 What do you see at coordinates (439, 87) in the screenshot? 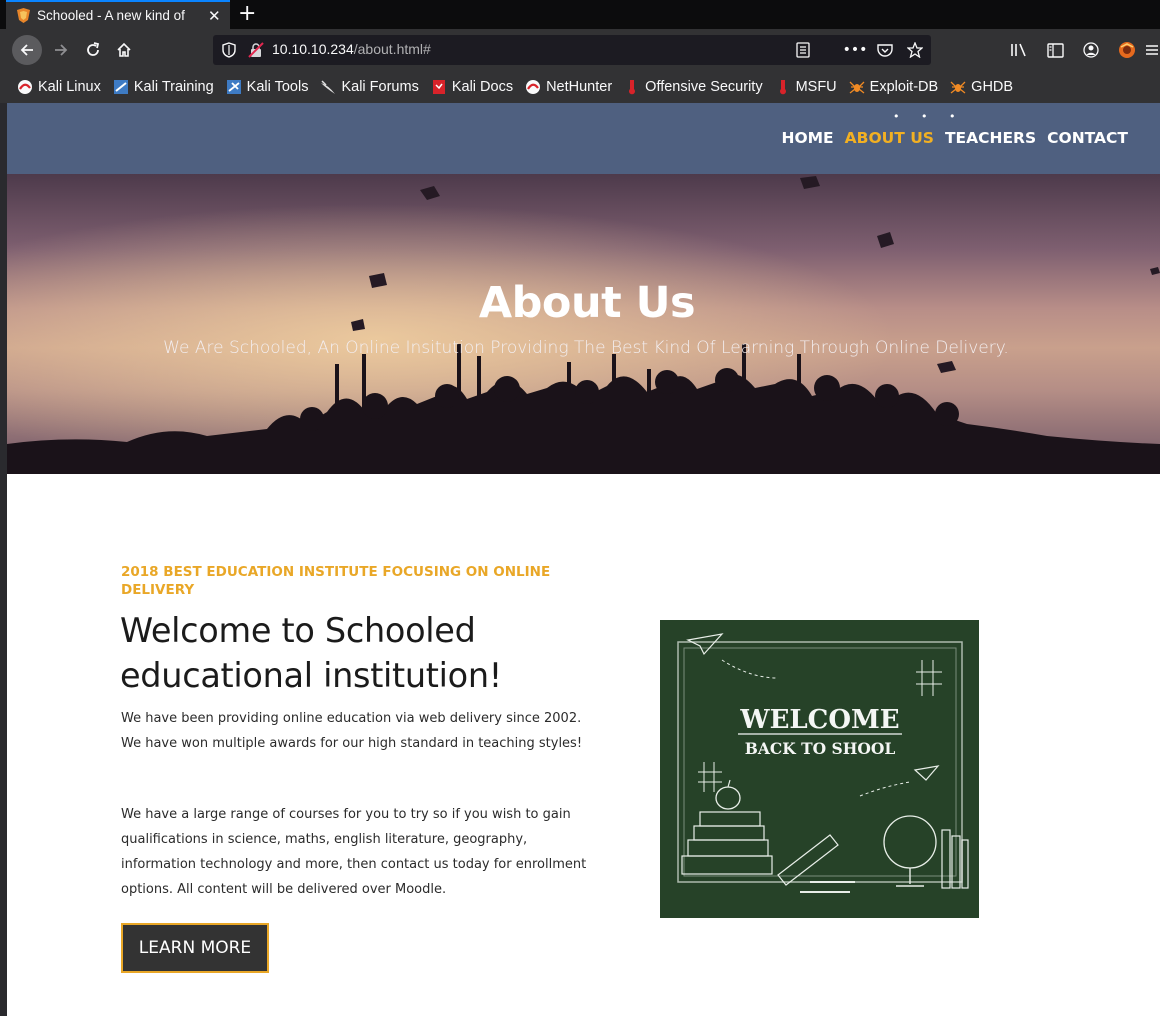
I see `kali-docs-icon` at bounding box center [439, 87].